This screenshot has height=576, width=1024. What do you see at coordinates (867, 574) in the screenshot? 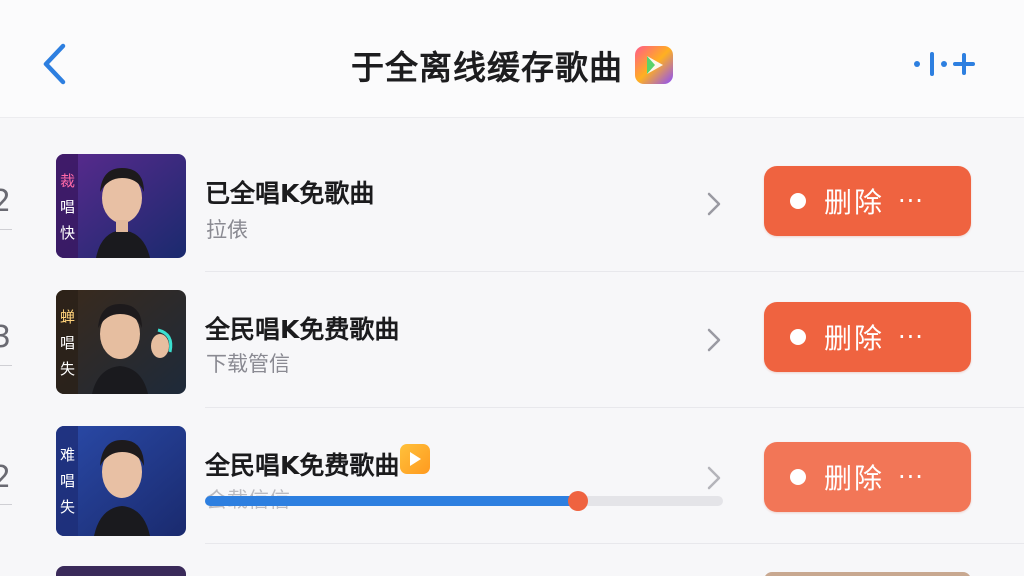
I see `delete-button` at bounding box center [867, 574].